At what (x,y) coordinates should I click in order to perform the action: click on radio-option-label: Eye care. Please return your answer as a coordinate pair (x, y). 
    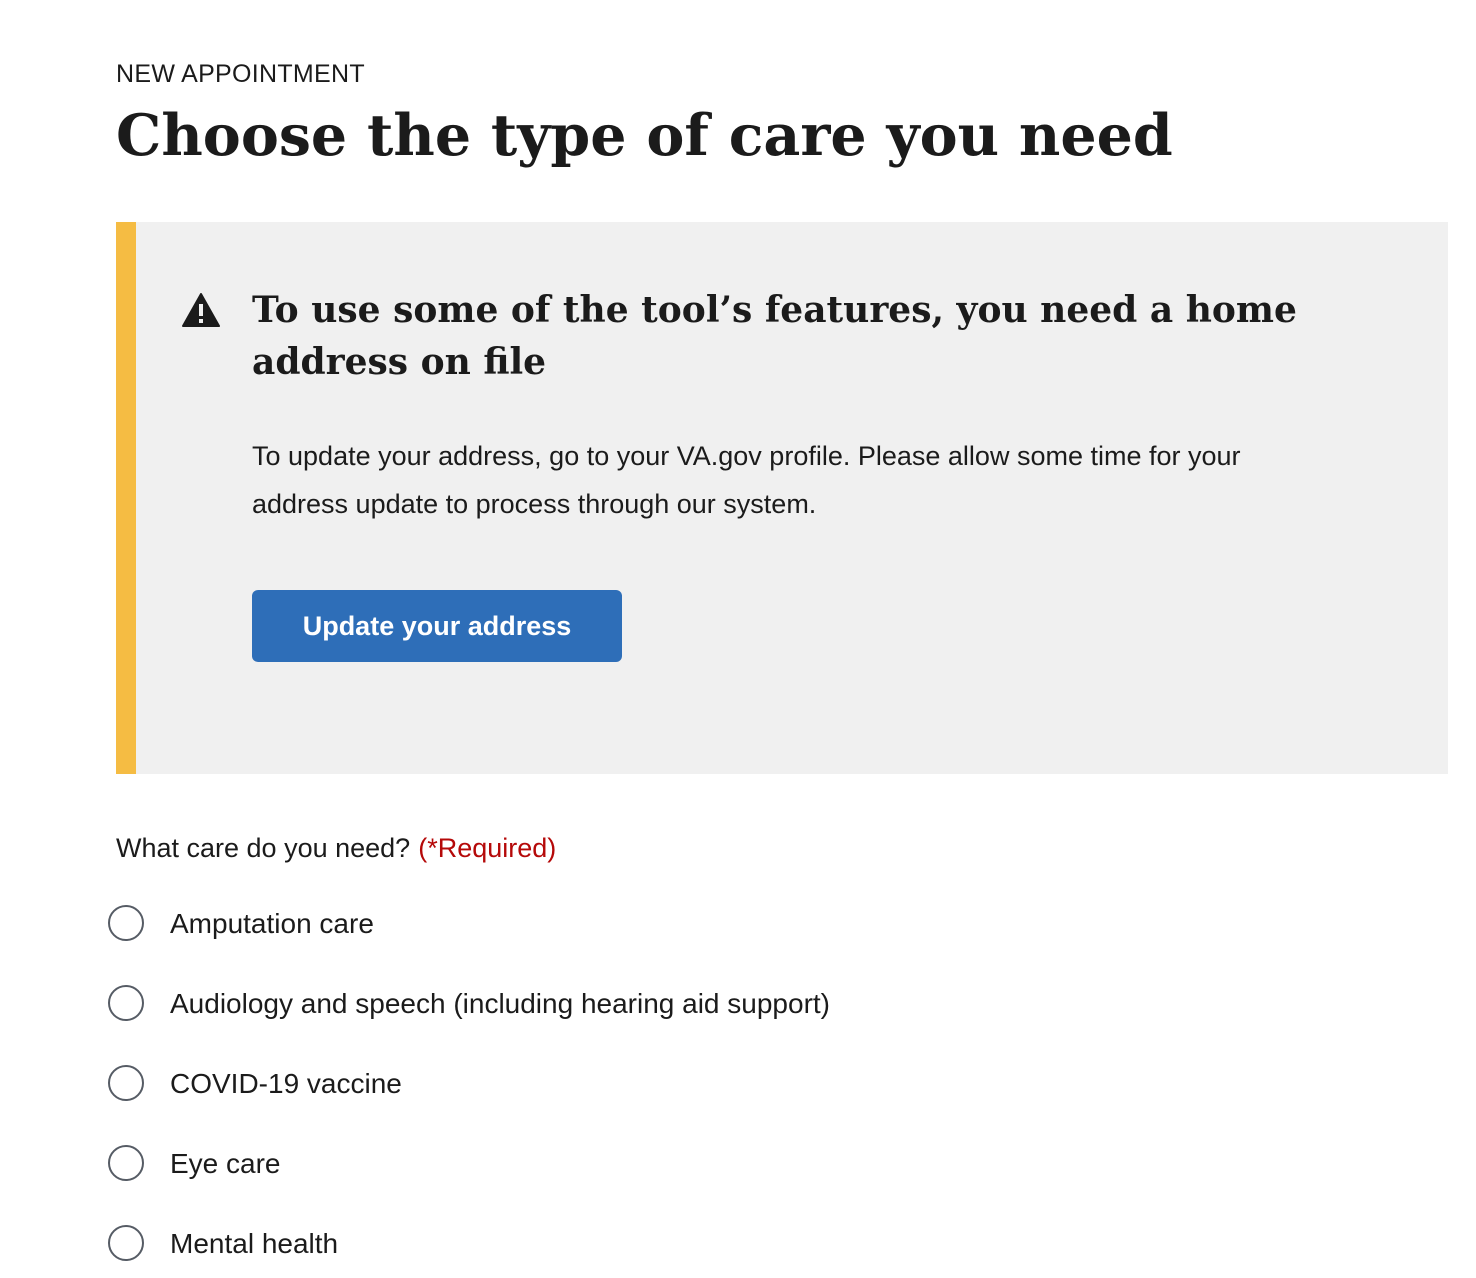
    Looking at the image, I should click on (225, 1164).